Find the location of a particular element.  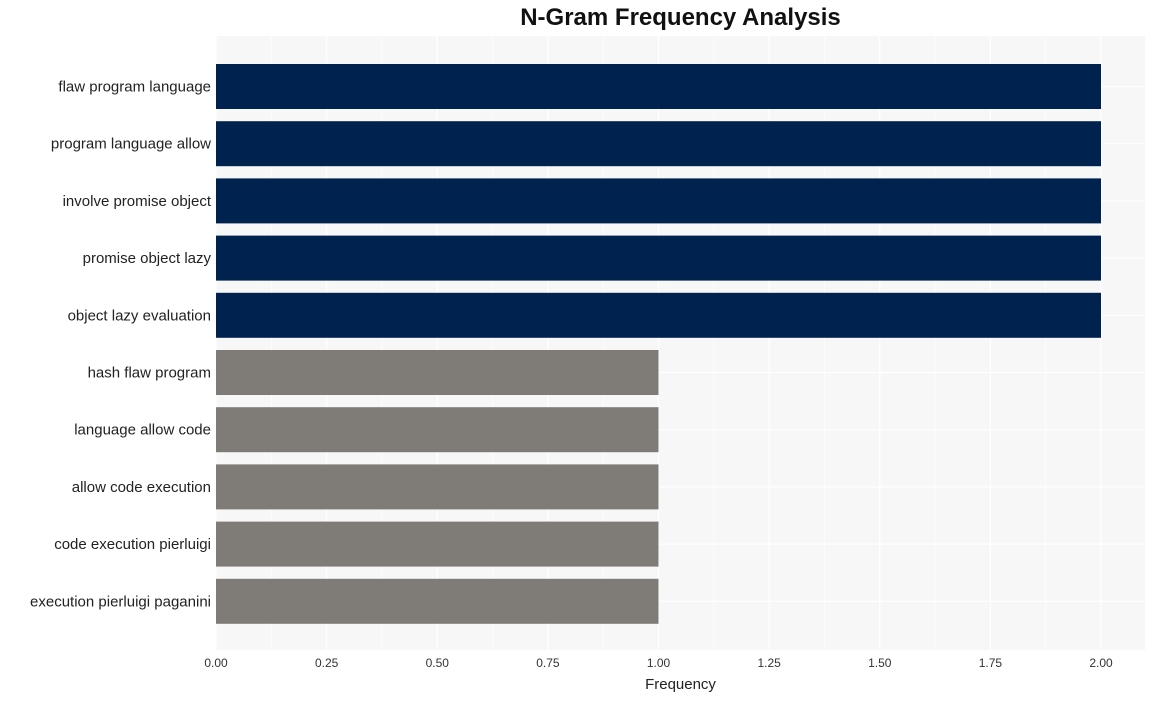

x-tick-label: 1.00 is located at coordinates (659, 663).